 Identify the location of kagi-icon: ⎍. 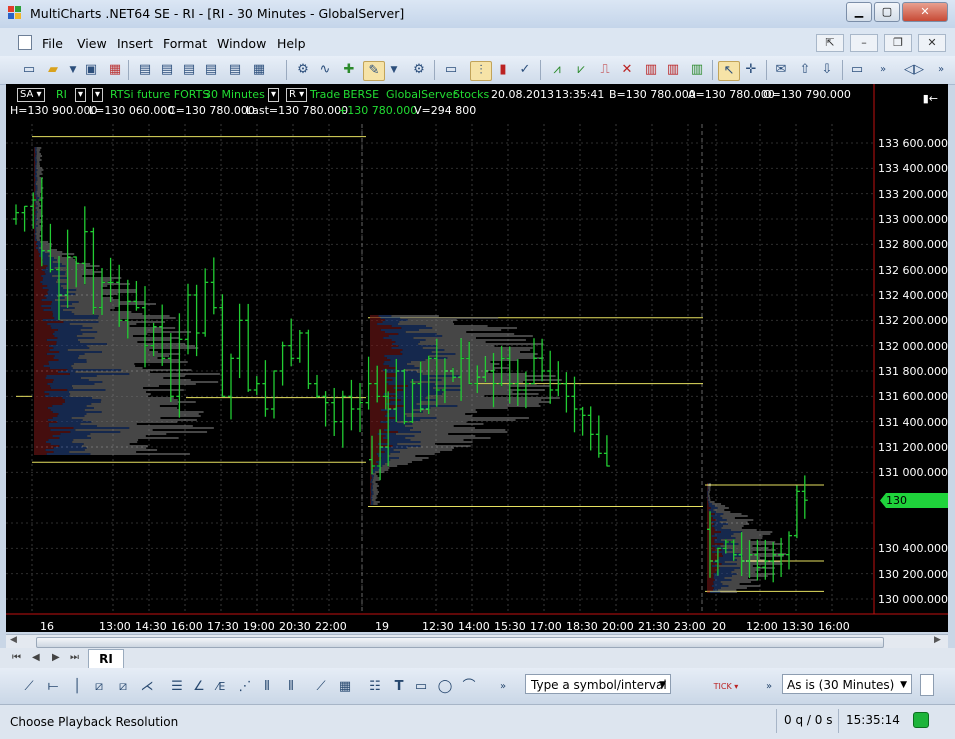
(605, 70).